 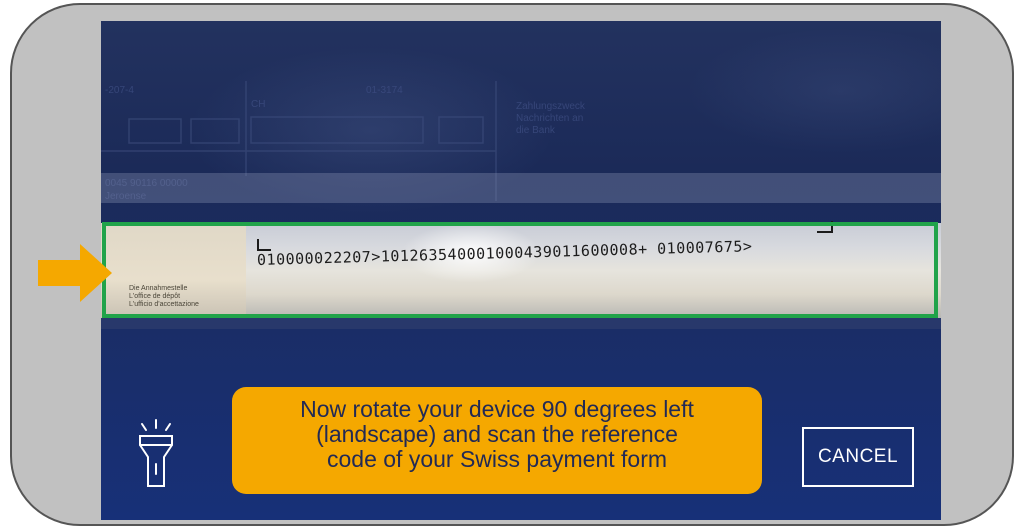 I want to click on flashlight-button, so click(x=156, y=454).